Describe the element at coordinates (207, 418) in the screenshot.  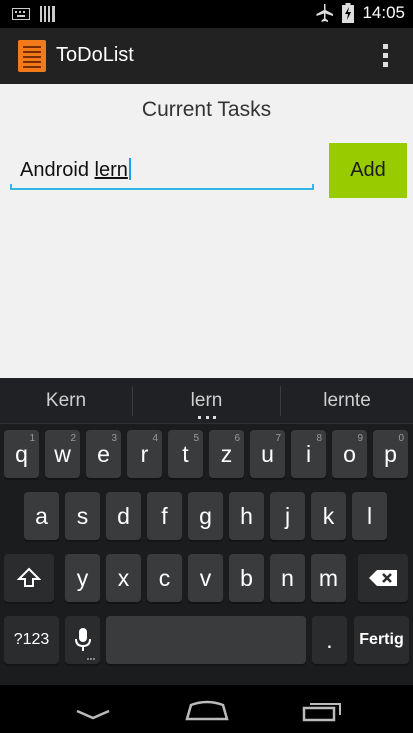
I see `more-suggestions-icon` at that location.